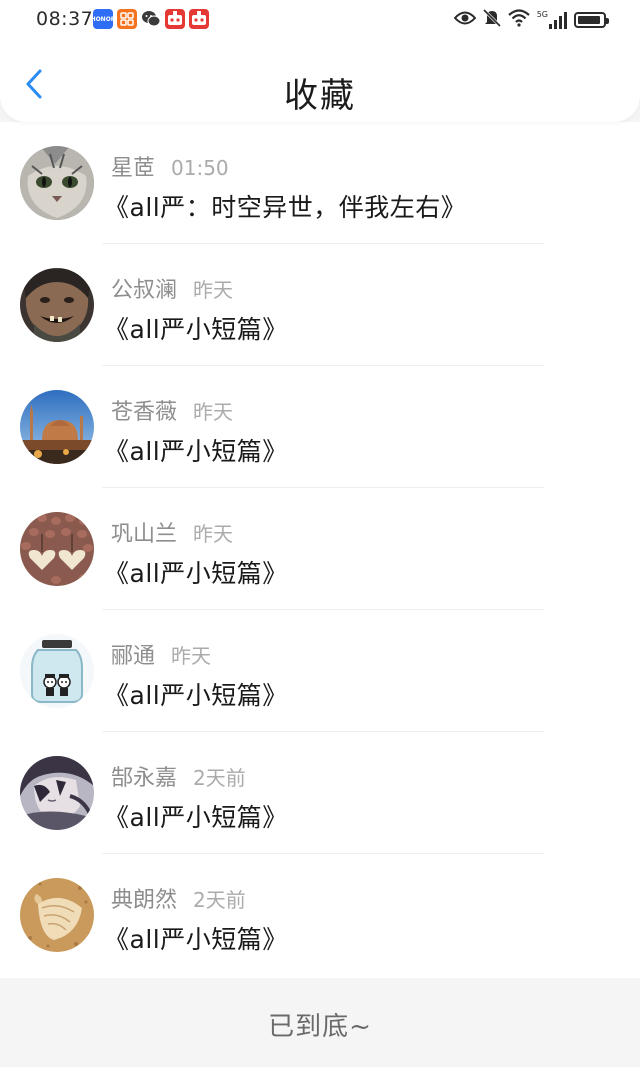 The image size is (640, 1067). What do you see at coordinates (144, 290) in the screenshot?
I see `author-name: 公叔澜` at bounding box center [144, 290].